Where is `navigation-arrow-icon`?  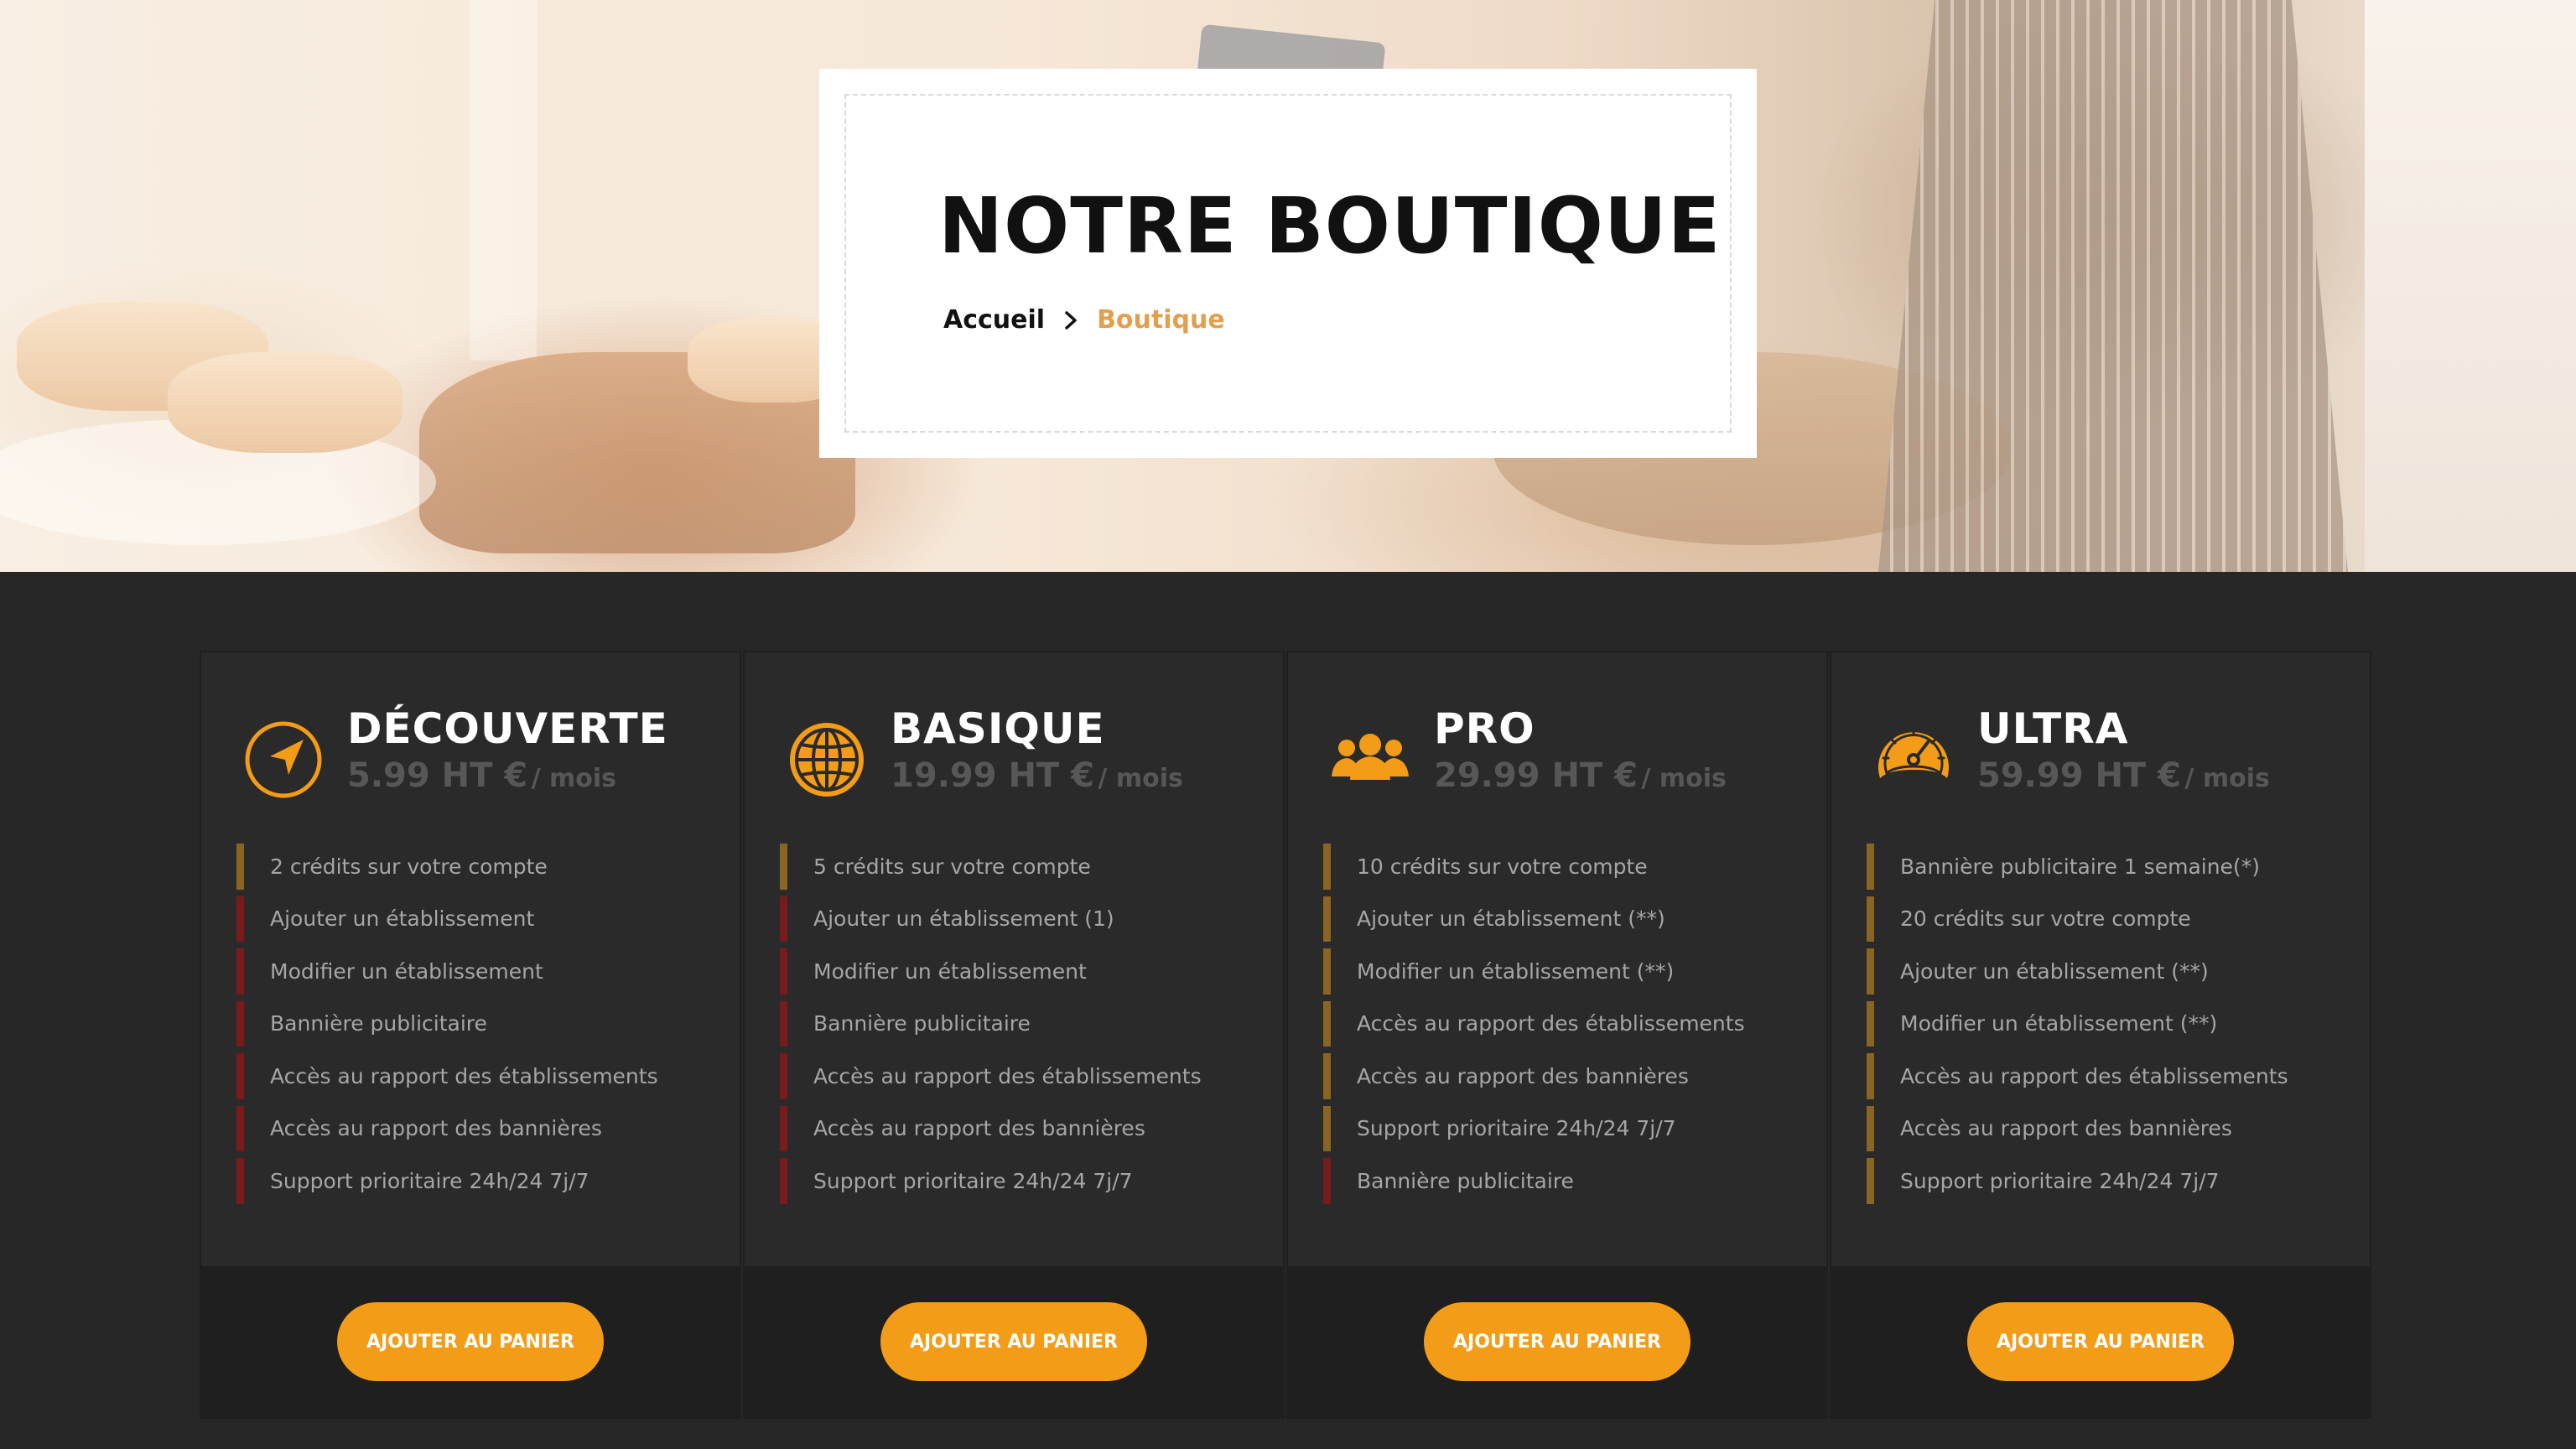 navigation-arrow-icon is located at coordinates (283, 759).